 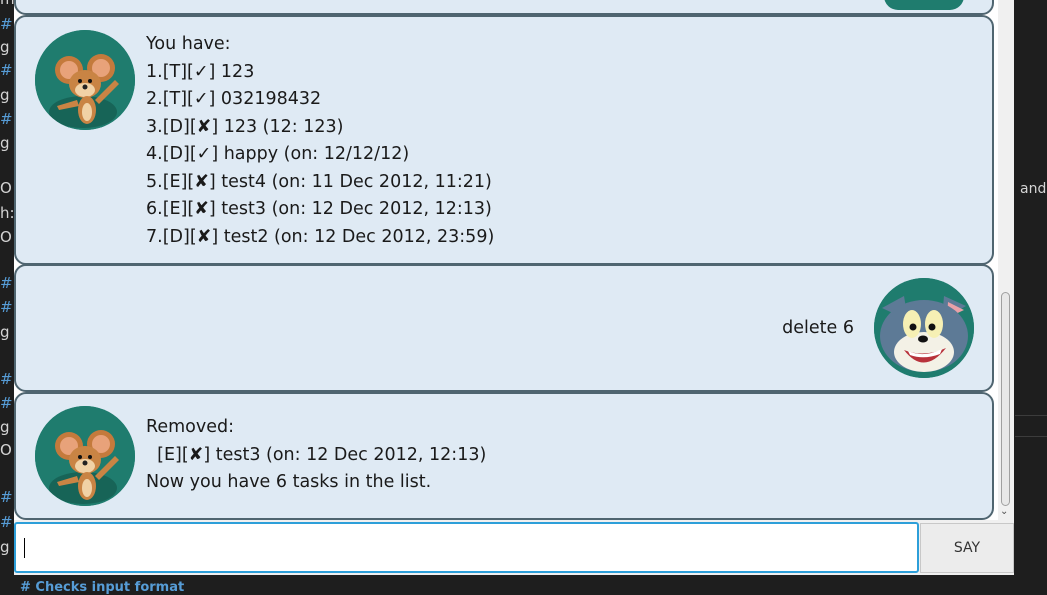 I want to click on text-caret, so click(x=24, y=548).